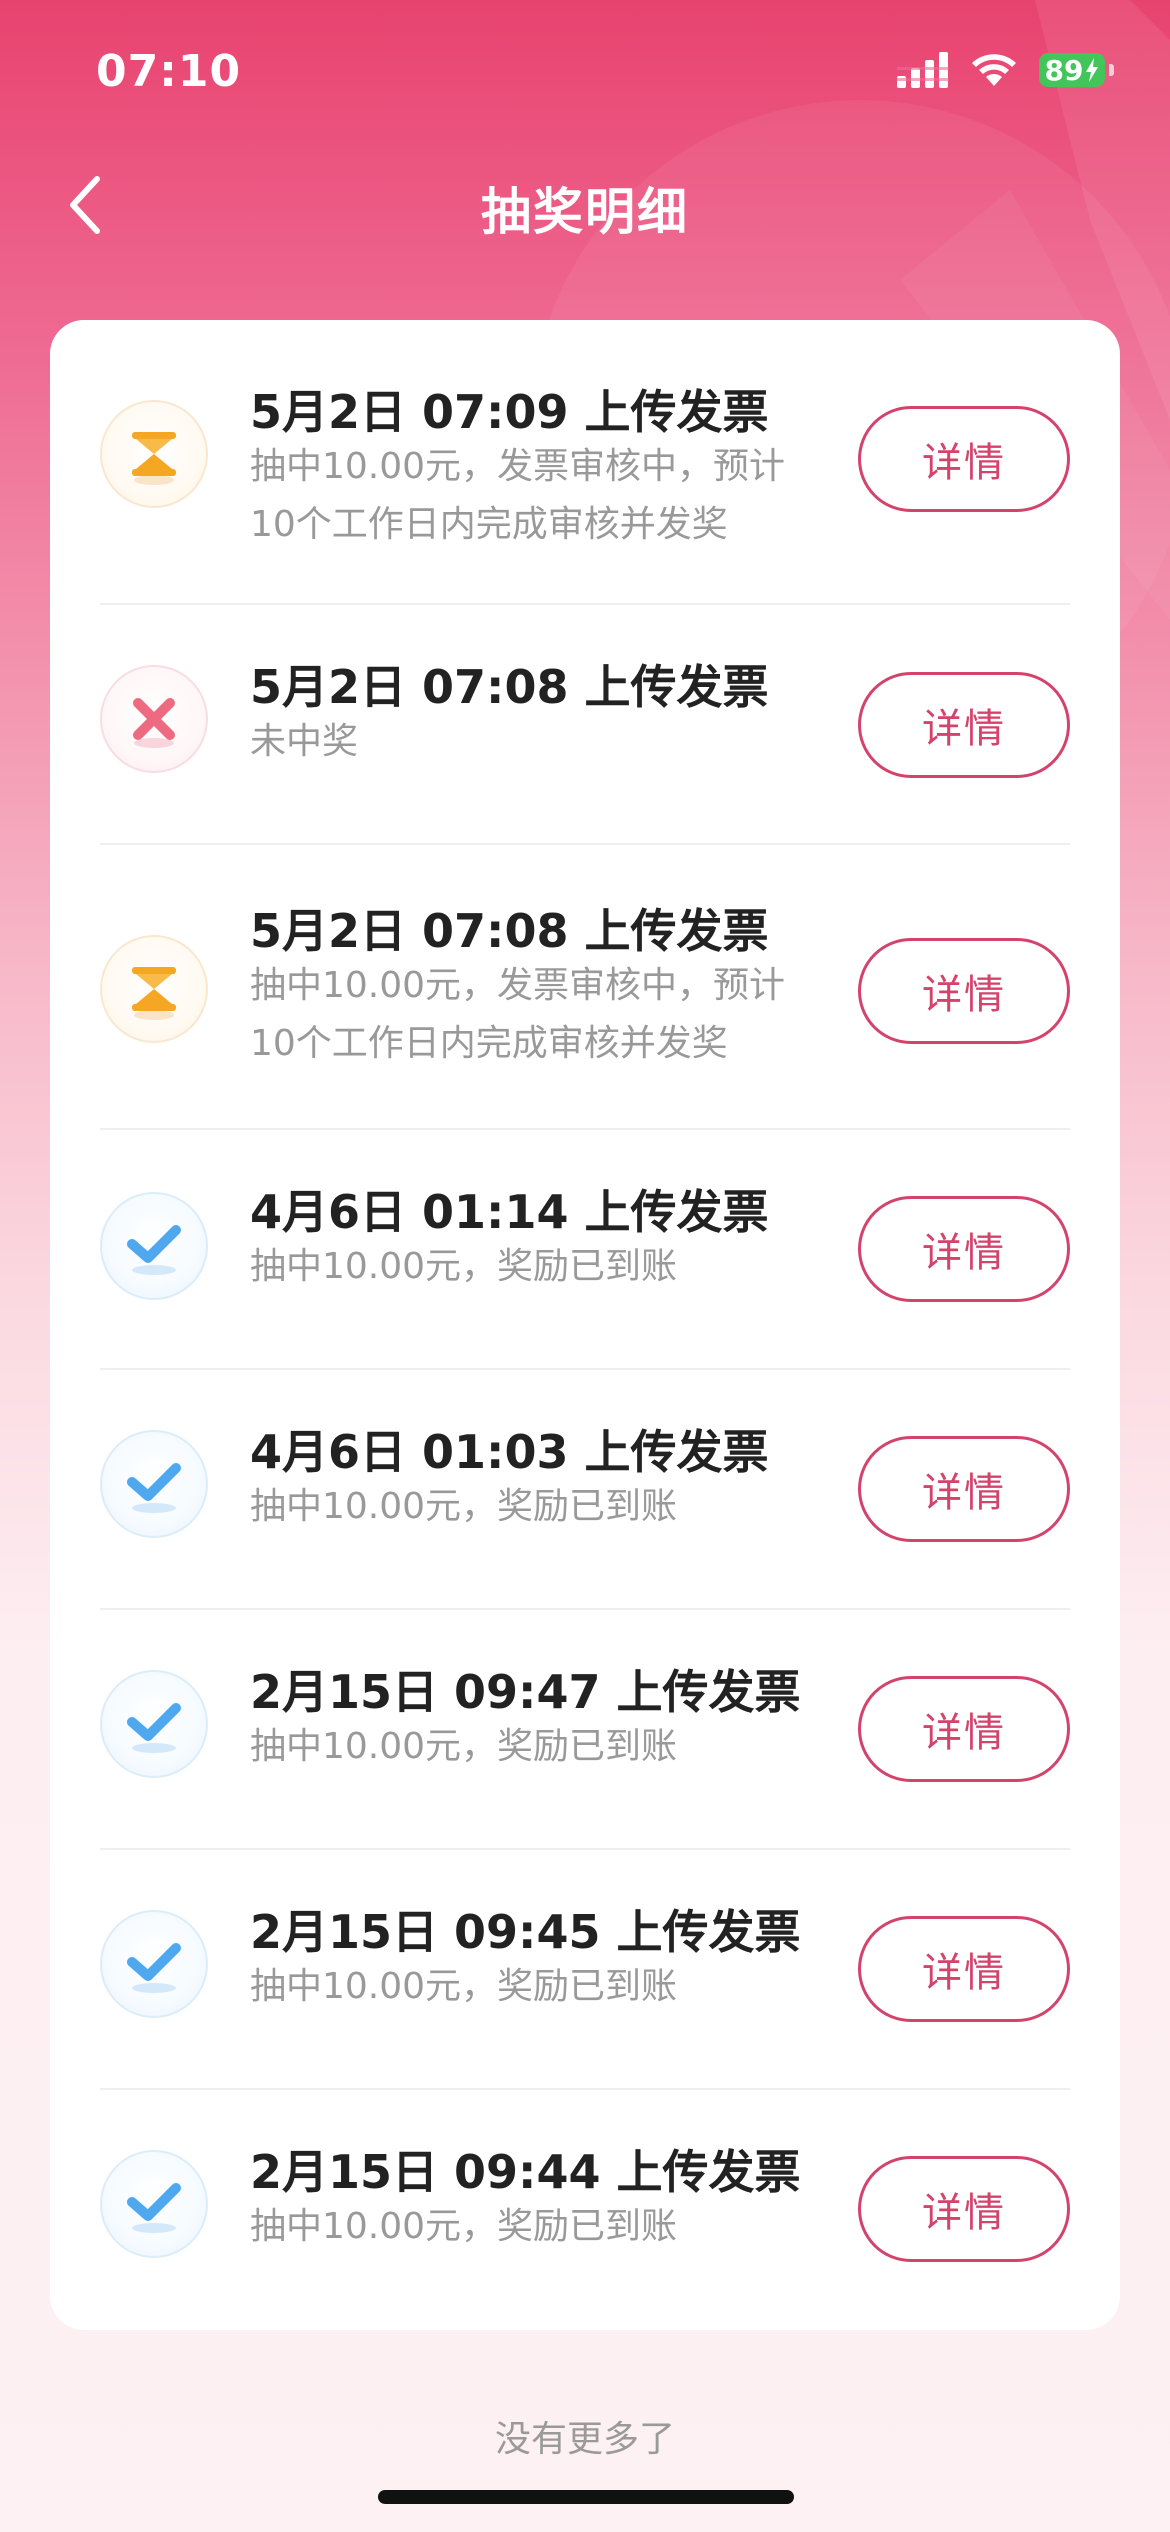 This screenshot has height=2532, width=1170. What do you see at coordinates (509, 1452) in the screenshot?
I see `record-title: 4月6日 01:03 上传发票` at bounding box center [509, 1452].